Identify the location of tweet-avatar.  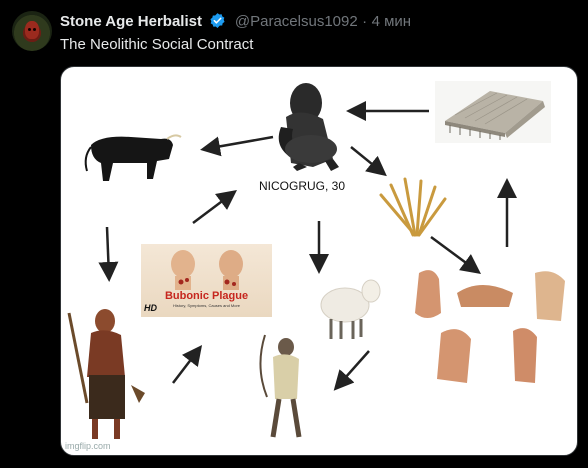
(32, 31).